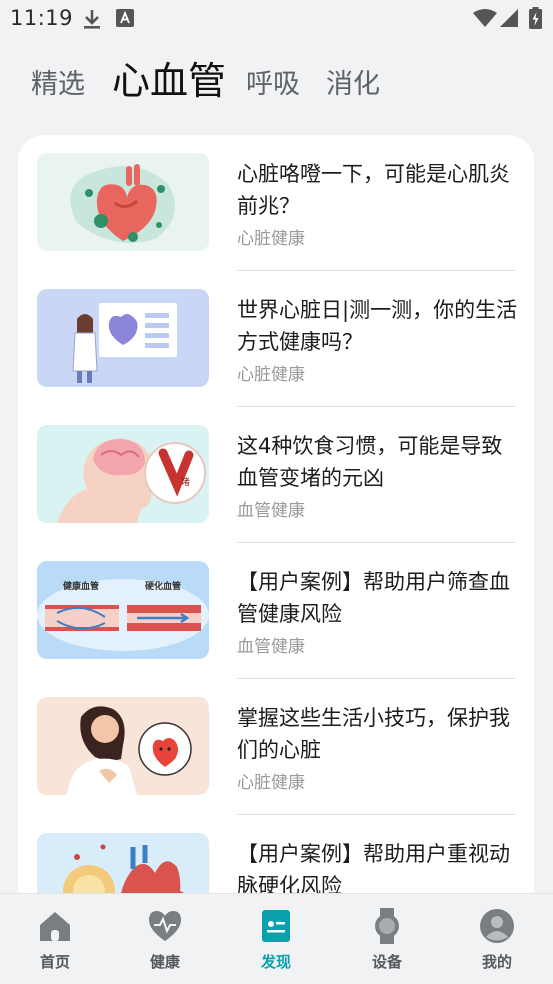 The image size is (553, 984). Describe the element at coordinates (496, 962) in the screenshot. I see `nav-label: 我的` at that location.